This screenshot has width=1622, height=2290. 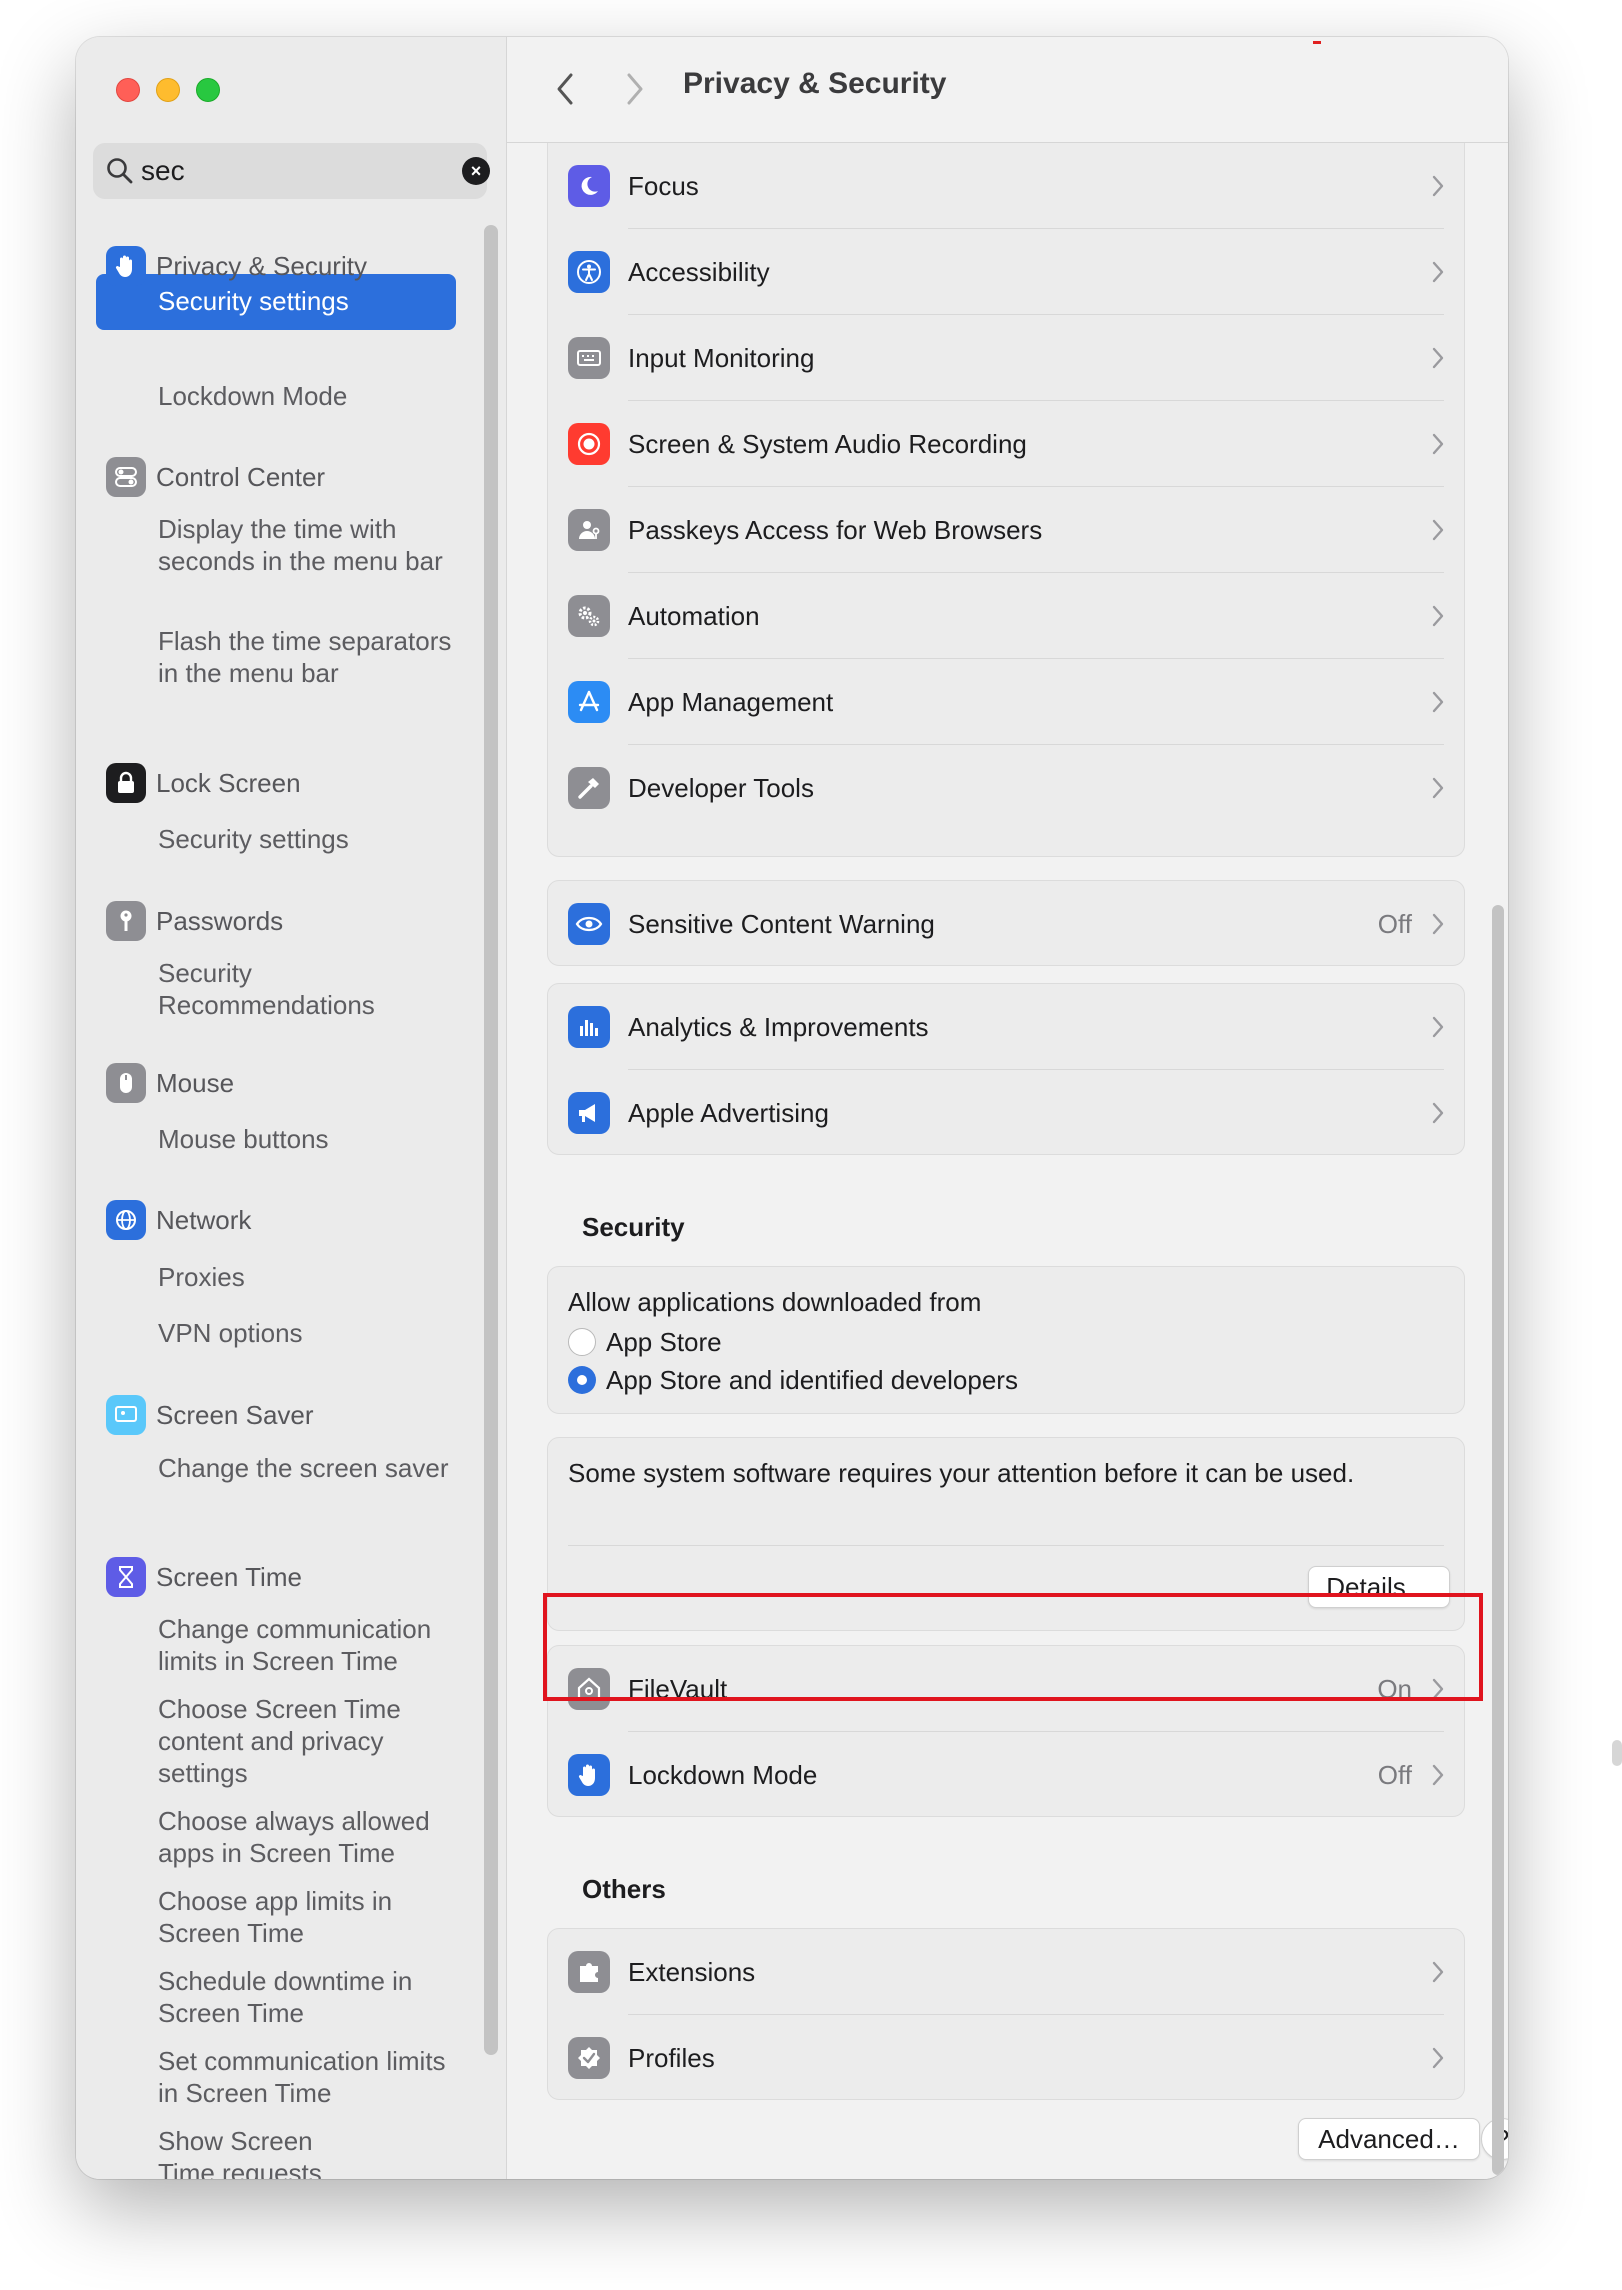 I want to click on row-label: Input Monitoring, so click(x=721, y=358).